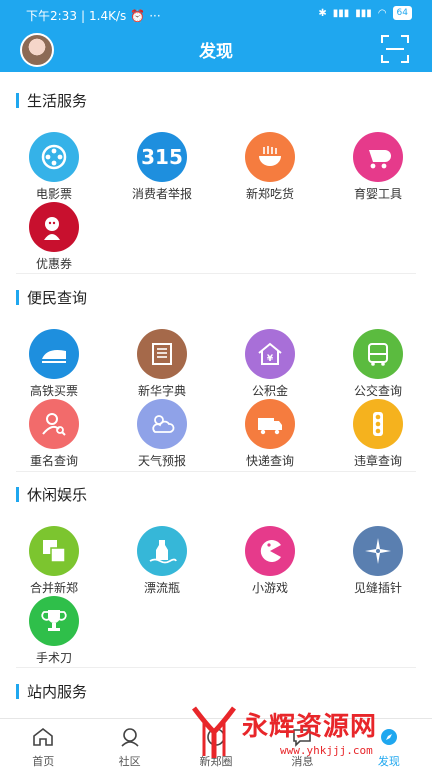  Describe the element at coordinates (378, 424) in the screenshot. I see `traffic-light-icon` at that location.